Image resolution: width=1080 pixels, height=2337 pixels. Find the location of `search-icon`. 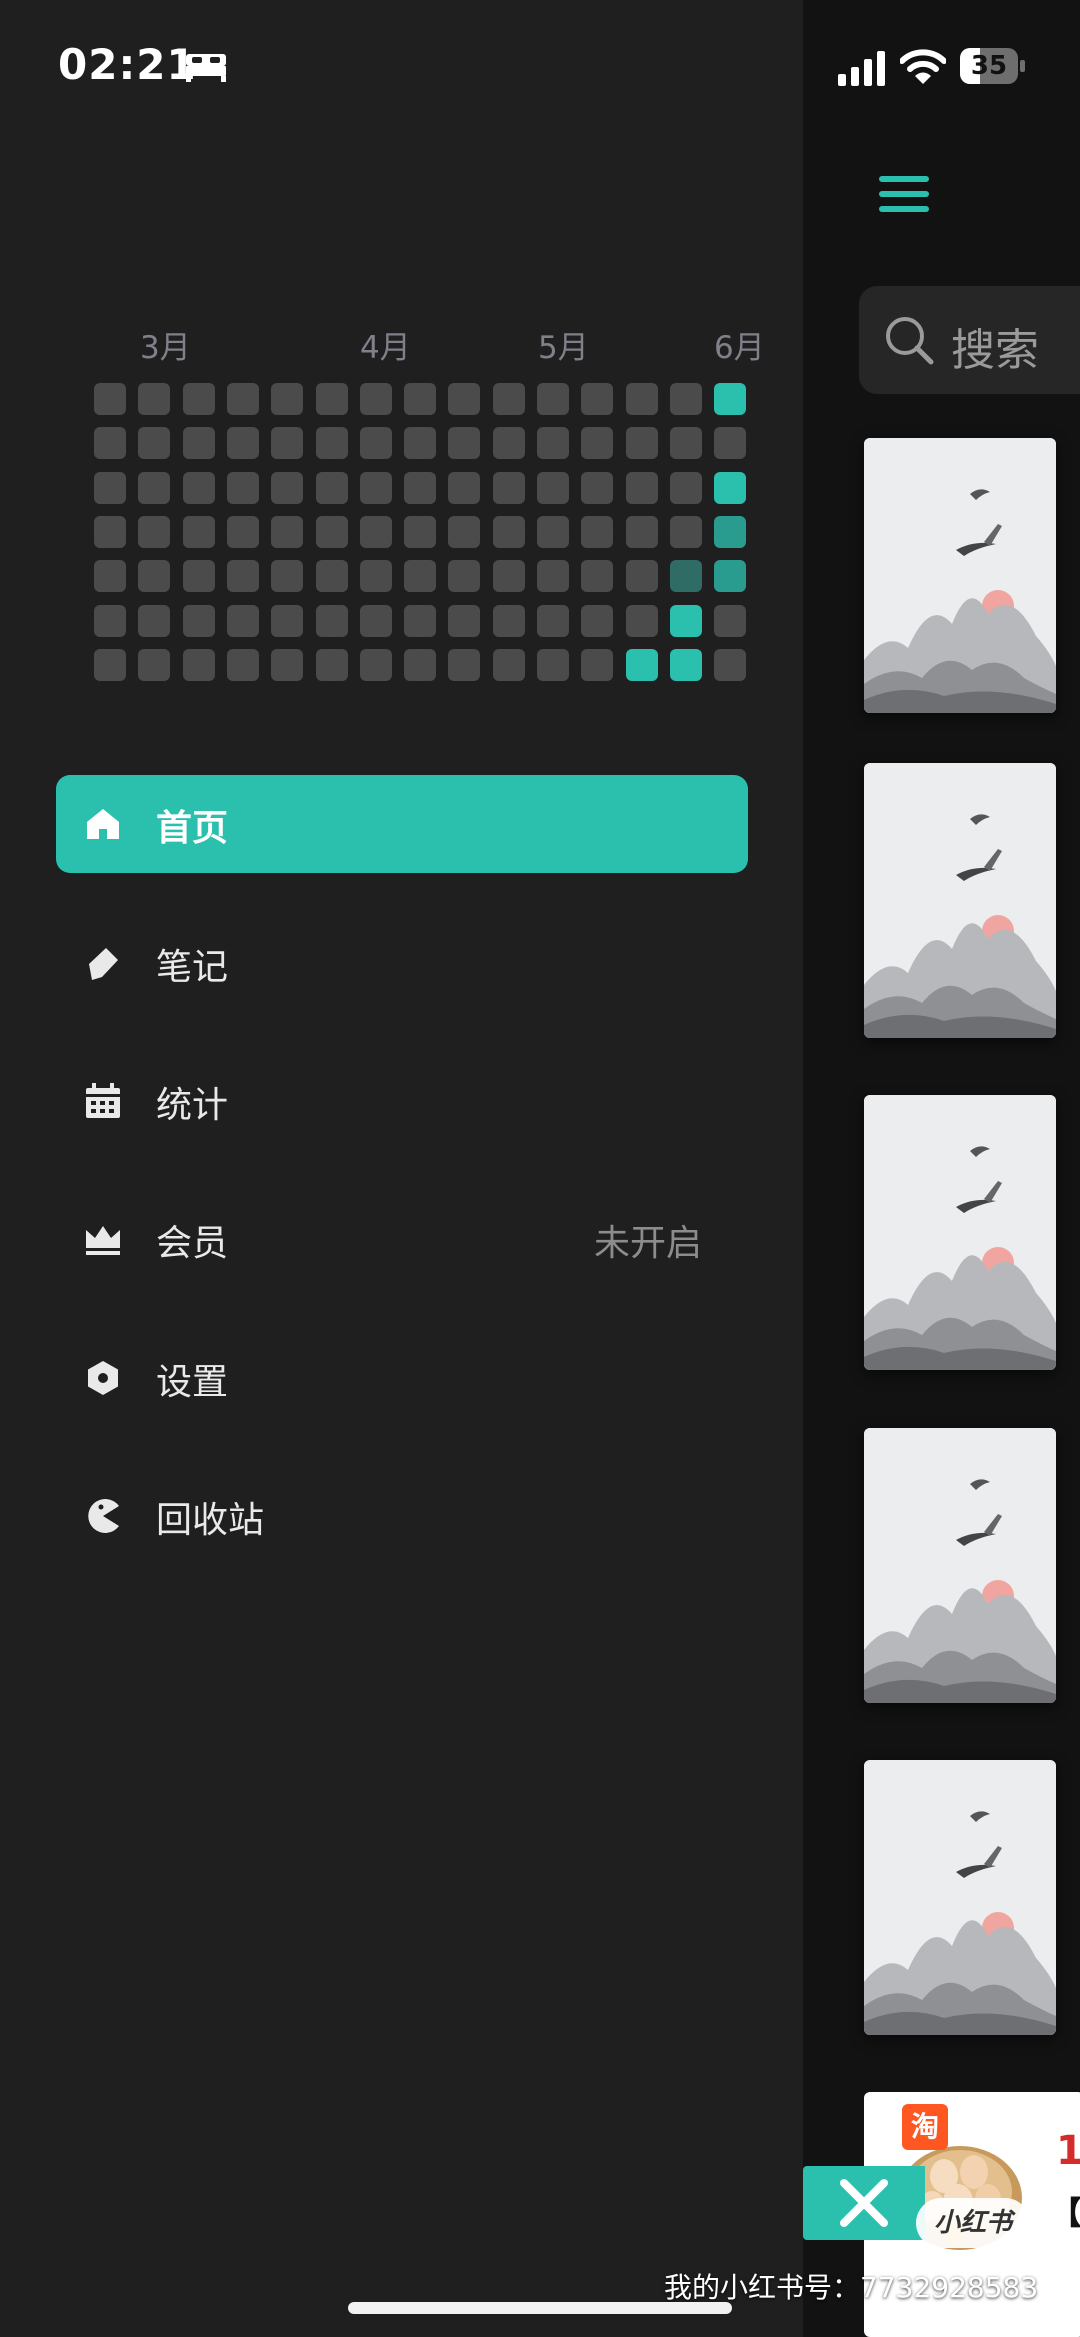

search-icon is located at coordinates (910, 341).